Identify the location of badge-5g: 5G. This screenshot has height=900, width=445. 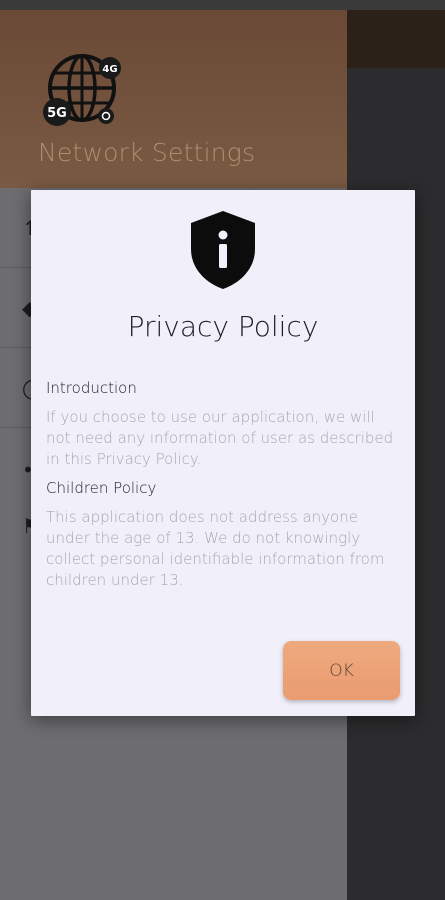
(57, 113).